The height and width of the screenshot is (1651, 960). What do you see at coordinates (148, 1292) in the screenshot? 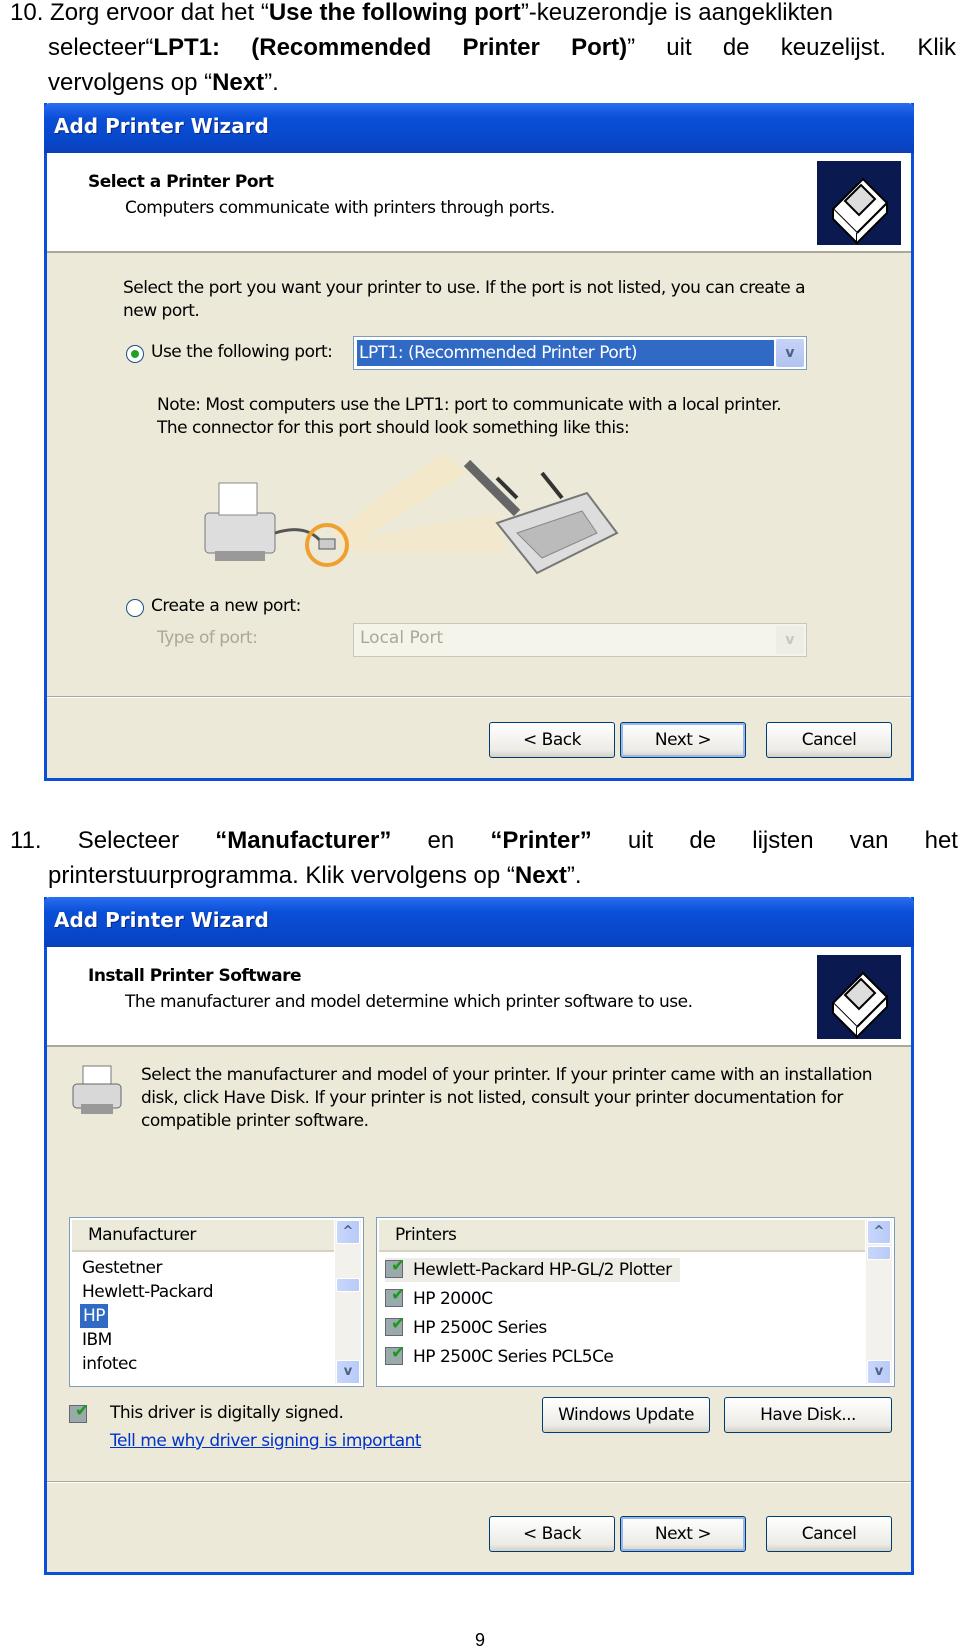
I see `manufacturer-item: Hewlett-Packard` at bounding box center [148, 1292].